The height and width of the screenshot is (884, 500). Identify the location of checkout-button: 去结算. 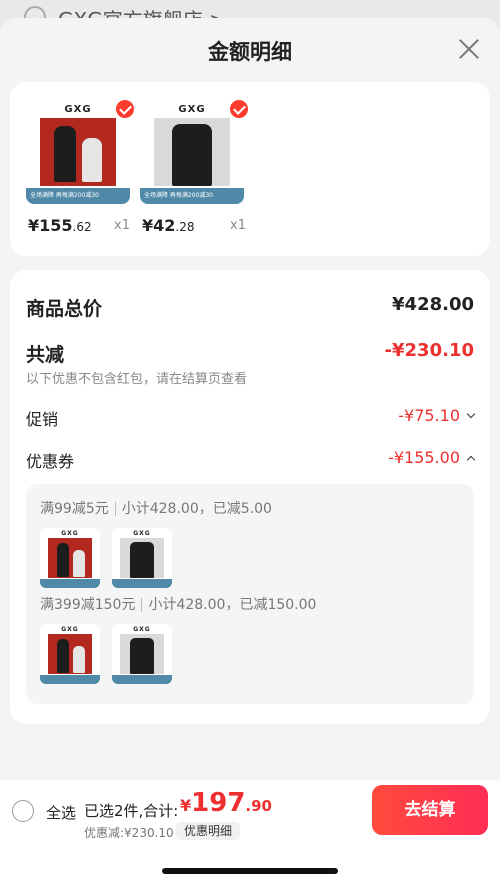
(430, 810).